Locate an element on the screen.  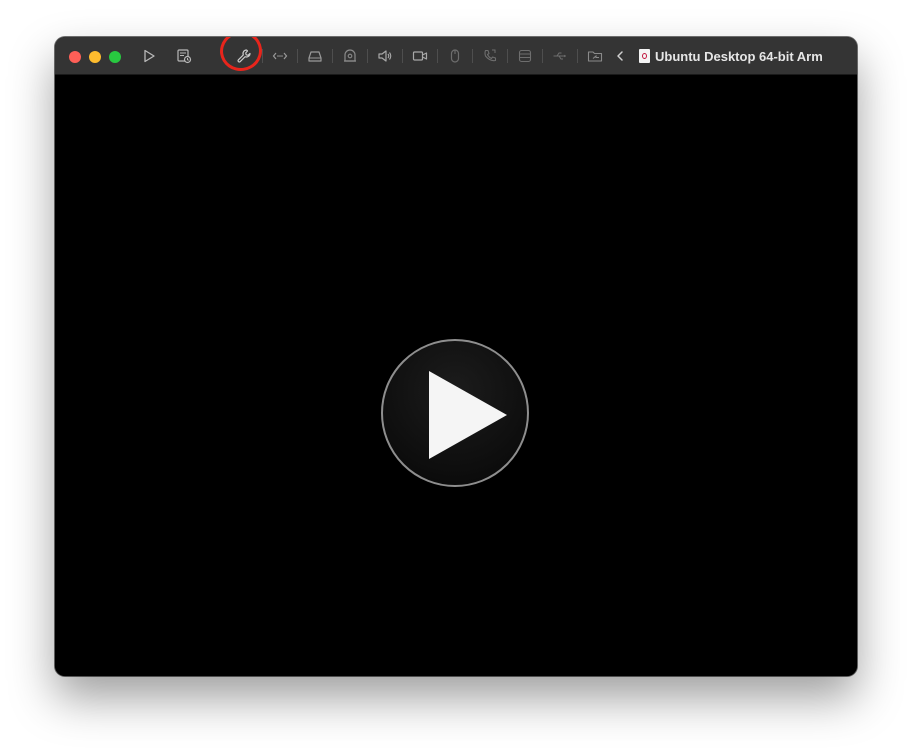
hard-disk-icon is located at coordinates (315, 56).